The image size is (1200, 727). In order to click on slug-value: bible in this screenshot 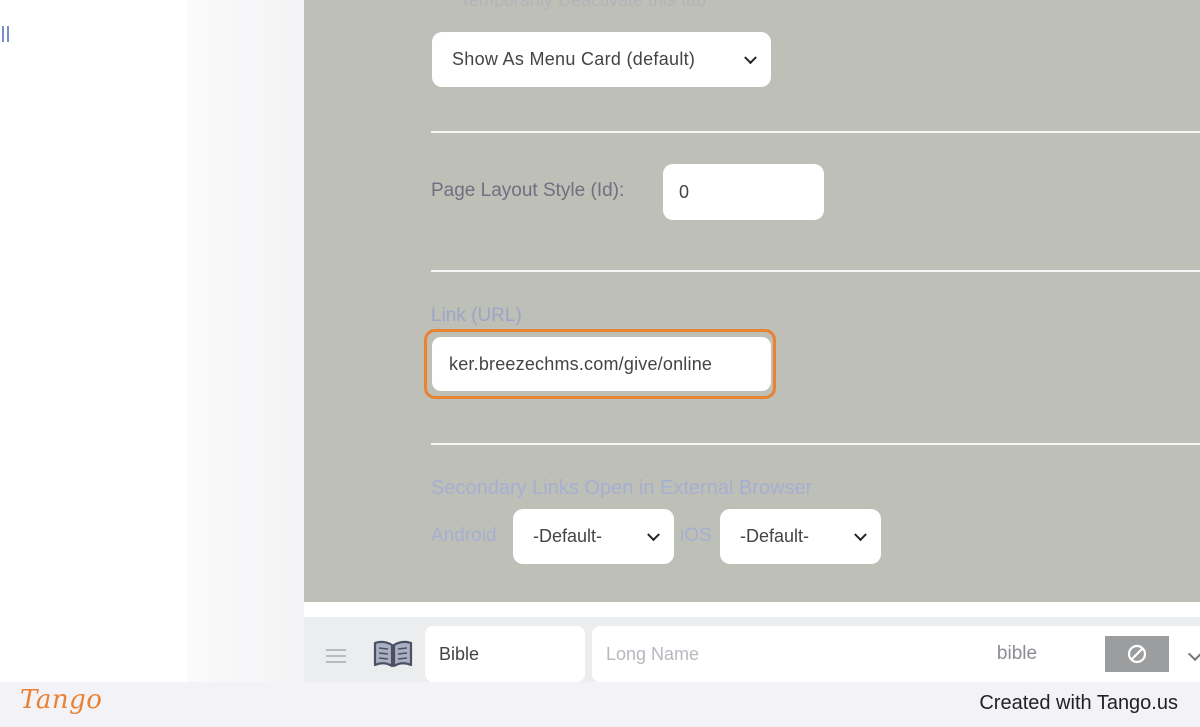, I will do `click(1017, 653)`.